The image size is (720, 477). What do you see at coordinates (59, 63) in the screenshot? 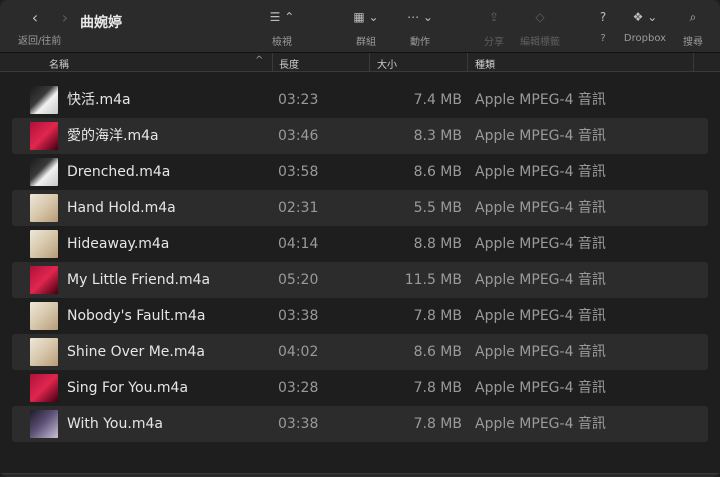
I see `column-name: 名稱` at bounding box center [59, 63].